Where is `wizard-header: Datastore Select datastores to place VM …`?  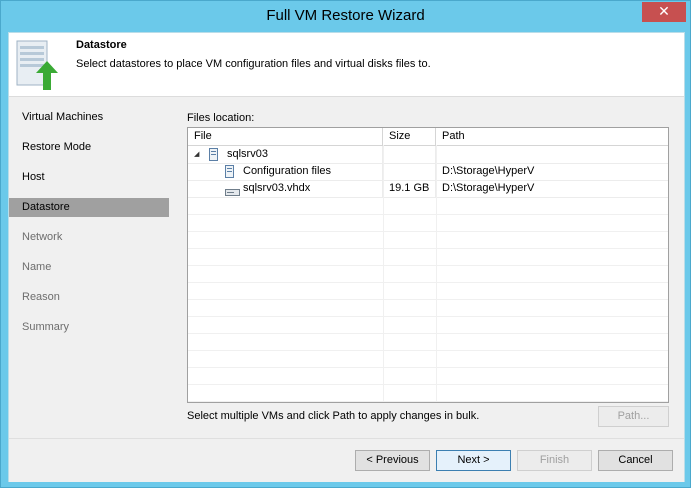
wizard-header: Datastore Select datastores to place VM … is located at coordinates (346, 65).